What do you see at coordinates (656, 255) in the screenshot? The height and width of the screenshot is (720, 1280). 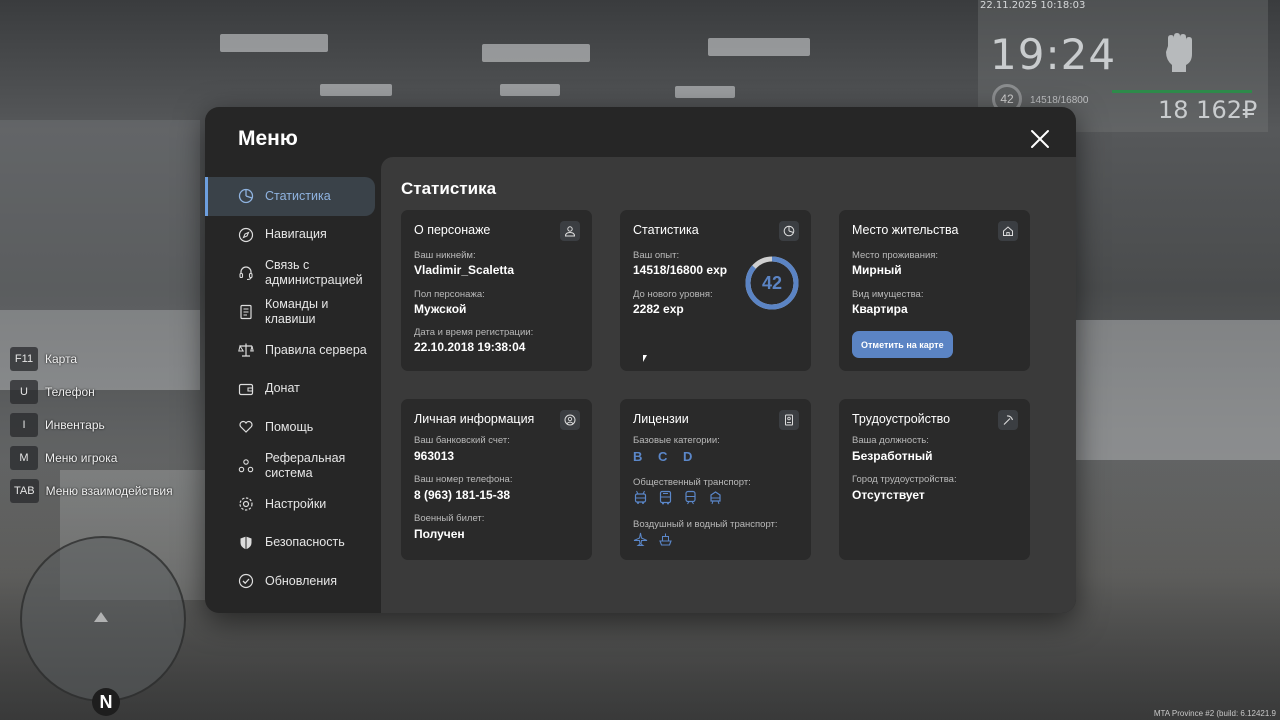 I see `exp-label: Ваш опыт:` at bounding box center [656, 255].